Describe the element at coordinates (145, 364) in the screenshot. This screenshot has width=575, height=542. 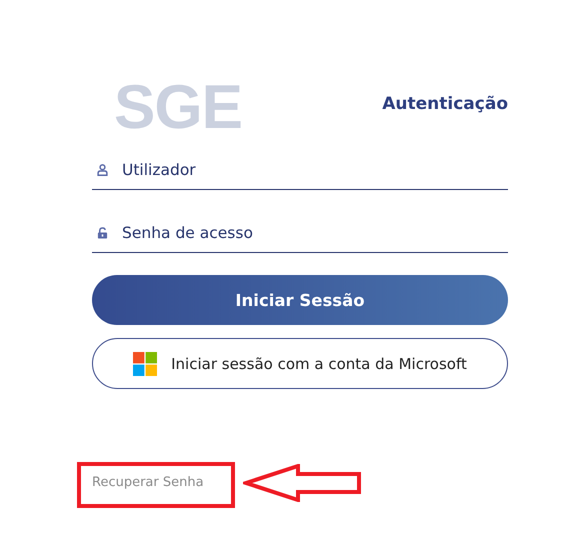
I see `windows-logo-icon` at that location.